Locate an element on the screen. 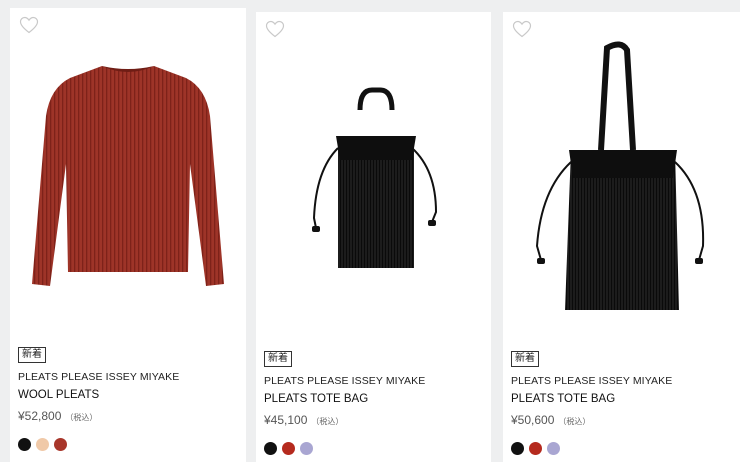 This screenshot has height=462, width=740. product-price: ¥45,100 （税込） is located at coordinates (373, 421).